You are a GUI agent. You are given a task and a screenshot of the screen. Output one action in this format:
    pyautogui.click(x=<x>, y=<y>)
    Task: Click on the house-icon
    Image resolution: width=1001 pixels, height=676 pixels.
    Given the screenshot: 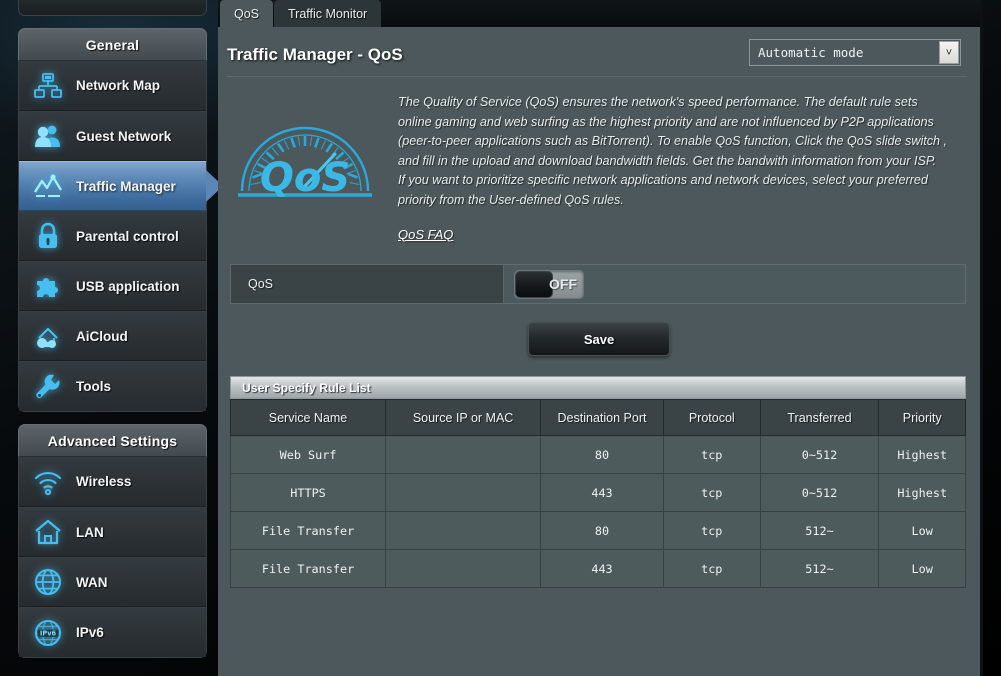 What is the action you would take?
    pyautogui.click(x=48, y=532)
    